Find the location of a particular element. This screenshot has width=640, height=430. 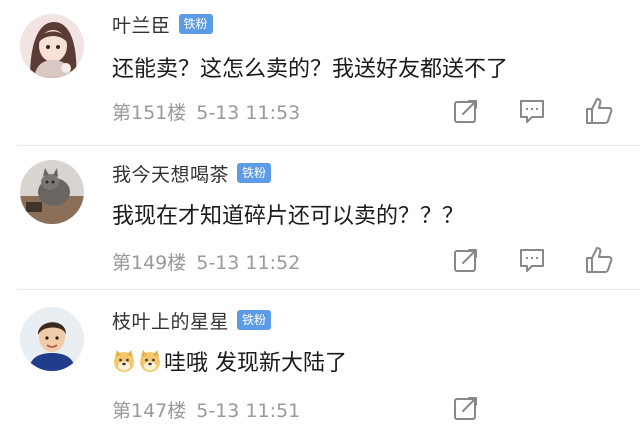

comment-meta: 第149楼 5-13 11:52 is located at coordinates (206, 261).